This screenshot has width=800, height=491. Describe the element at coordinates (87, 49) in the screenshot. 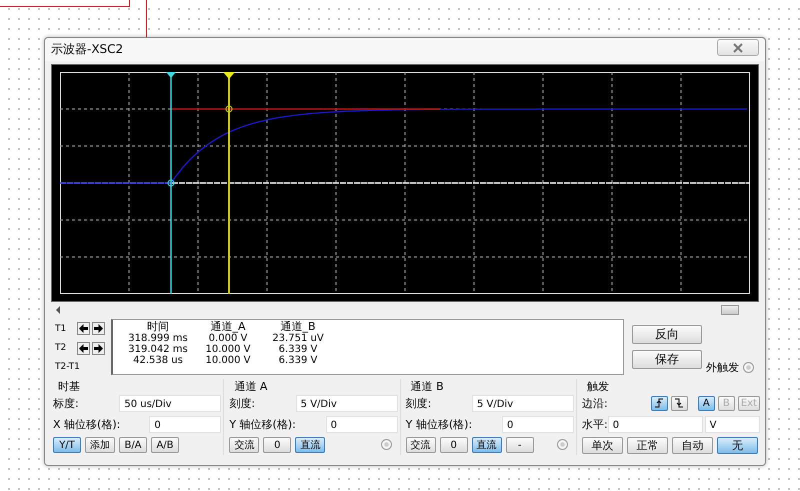

I see `window-title: 示波器-XSC2` at that location.